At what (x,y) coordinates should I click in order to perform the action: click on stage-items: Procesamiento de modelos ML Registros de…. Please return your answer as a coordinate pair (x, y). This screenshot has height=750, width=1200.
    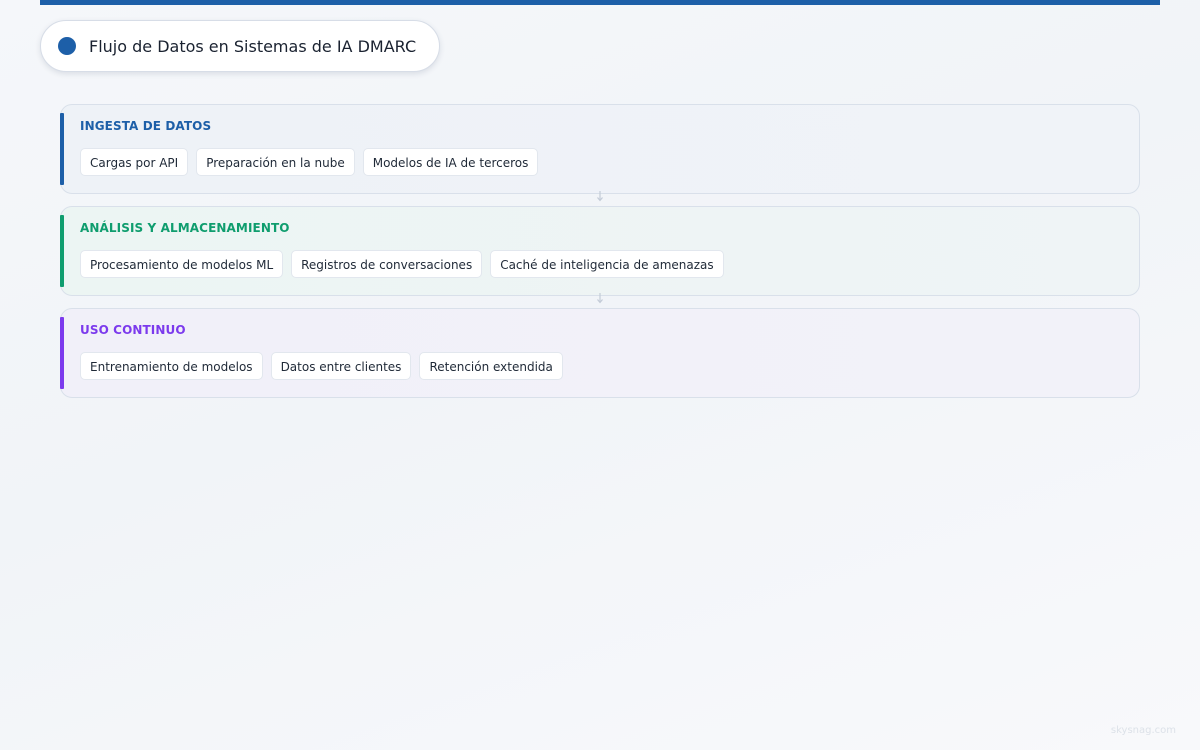
    Looking at the image, I should click on (609, 264).